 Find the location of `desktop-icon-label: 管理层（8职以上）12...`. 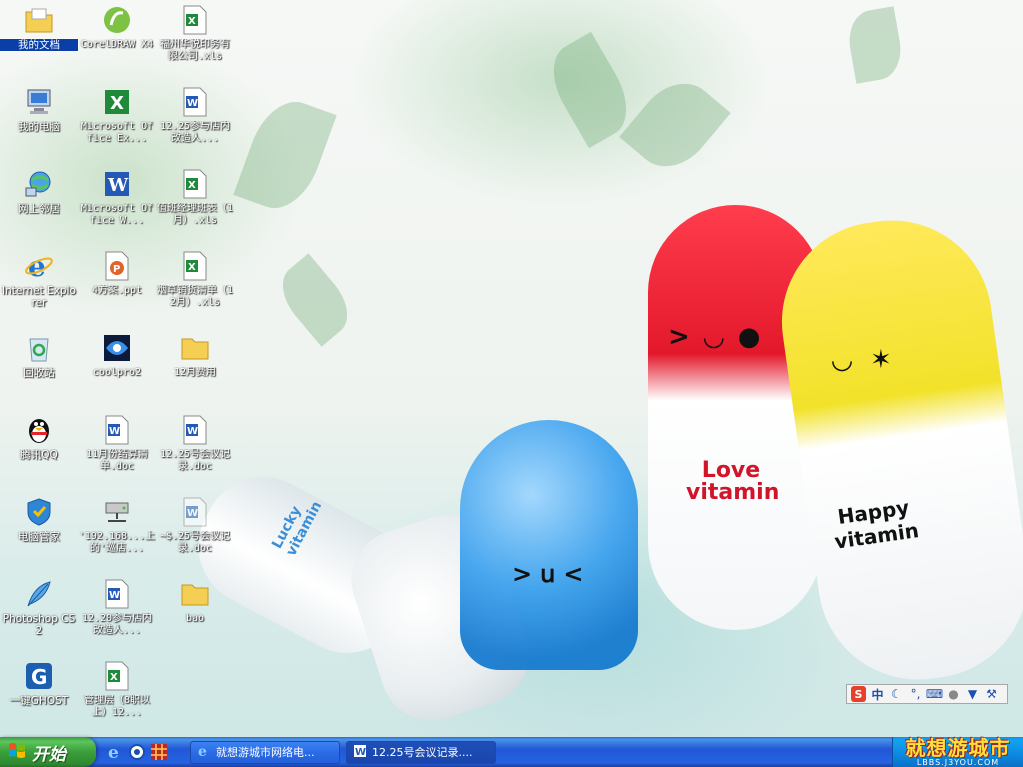

desktop-icon-label: 管理层（8职以上）12... is located at coordinates (117, 706).